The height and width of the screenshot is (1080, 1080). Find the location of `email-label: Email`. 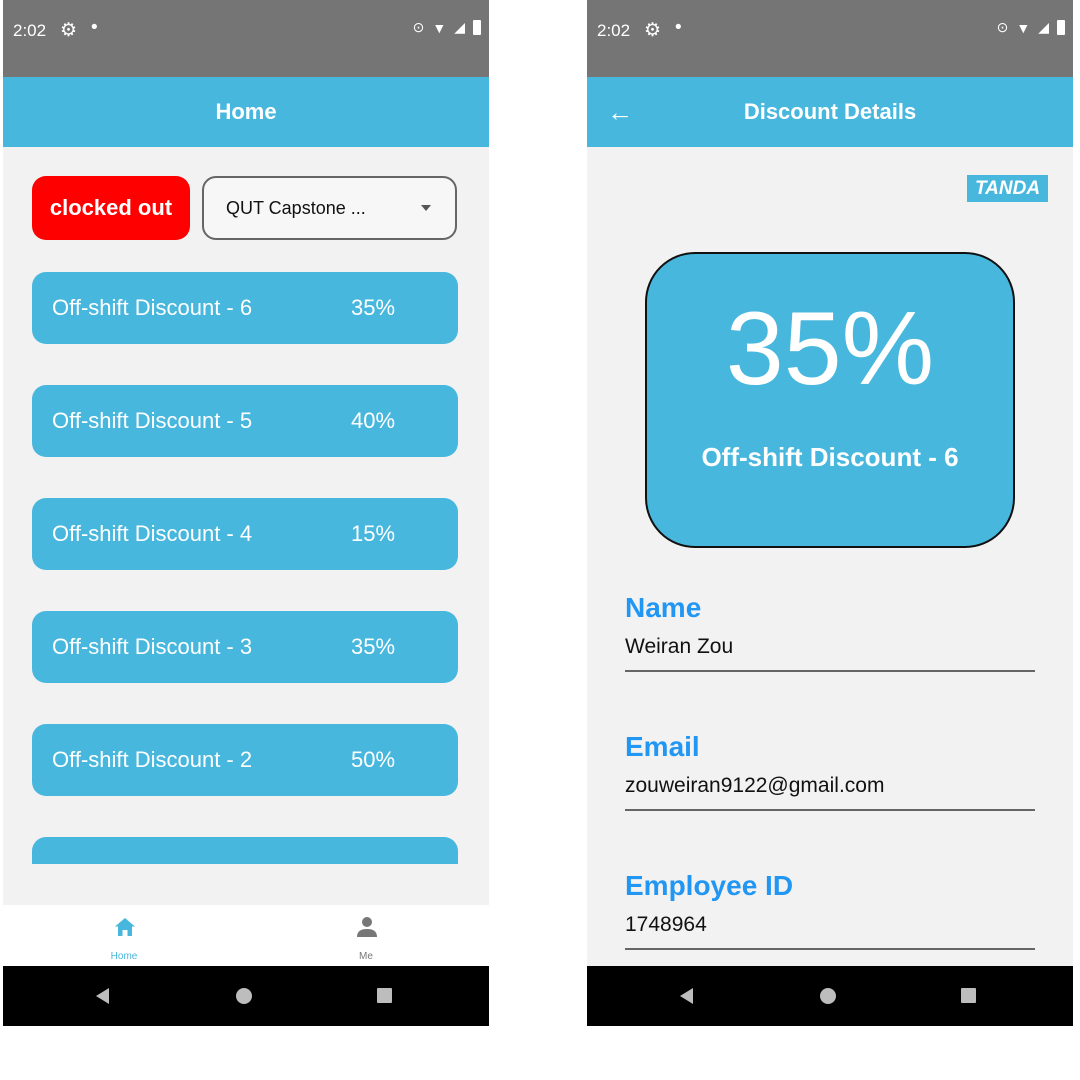

email-label: Email is located at coordinates (662, 746).